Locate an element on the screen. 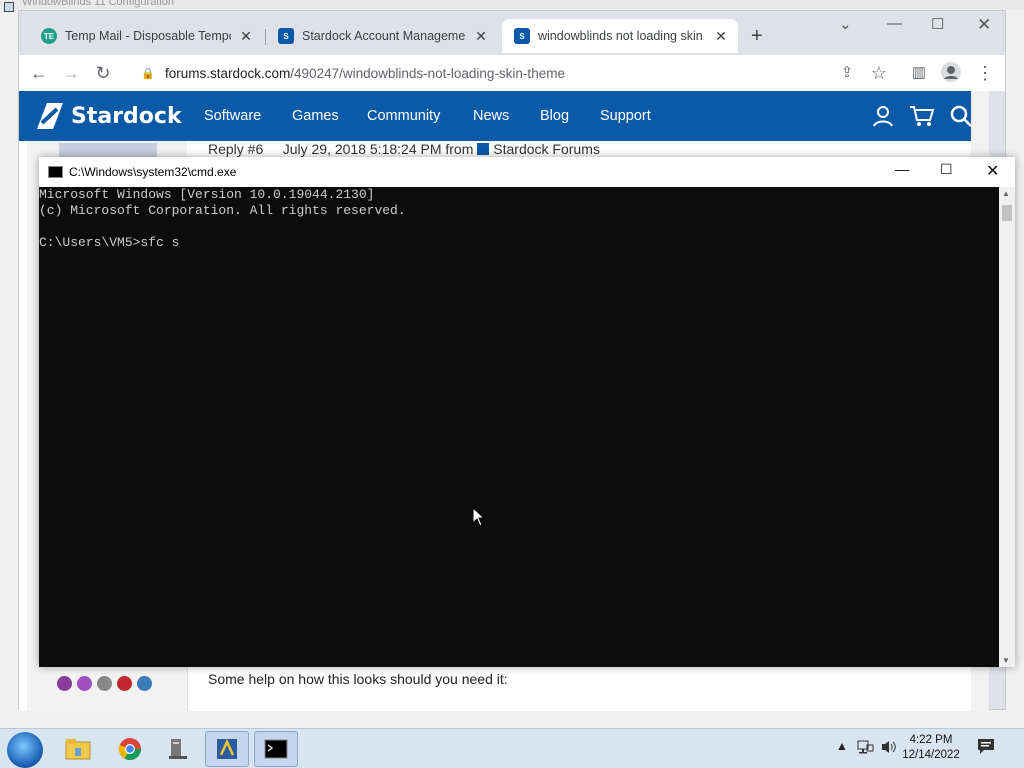  back-icon: ← is located at coordinates (39, 73).